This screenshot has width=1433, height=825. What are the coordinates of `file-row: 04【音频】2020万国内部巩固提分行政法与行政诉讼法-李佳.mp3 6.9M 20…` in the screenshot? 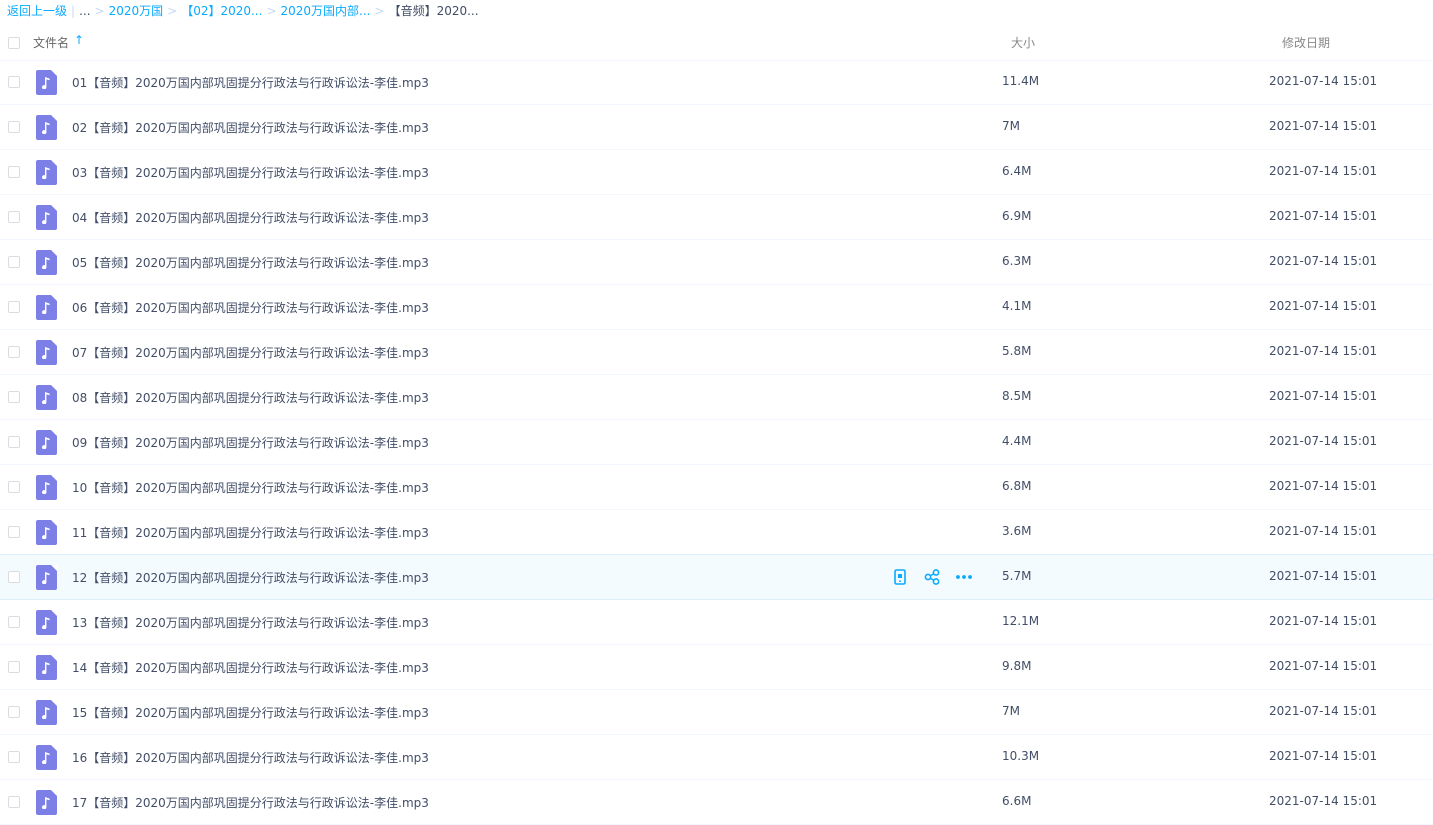 It's located at (716, 217).